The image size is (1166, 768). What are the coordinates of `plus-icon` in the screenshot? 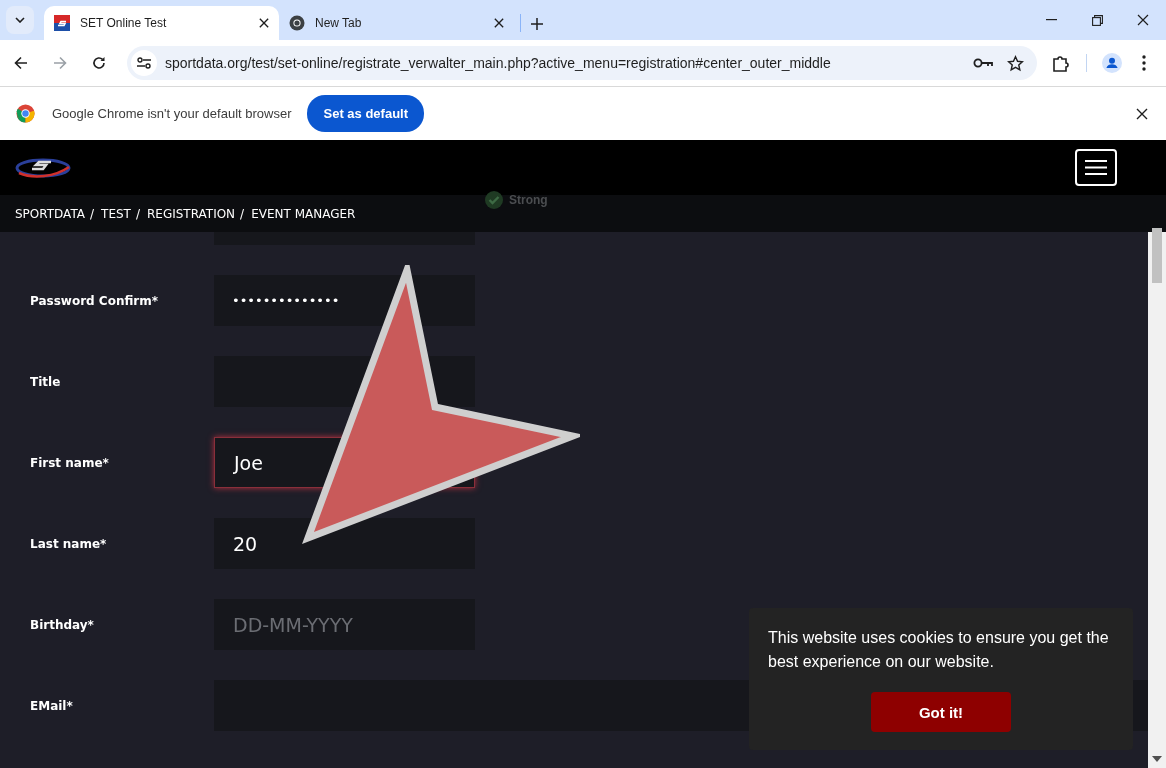 It's located at (537, 24).